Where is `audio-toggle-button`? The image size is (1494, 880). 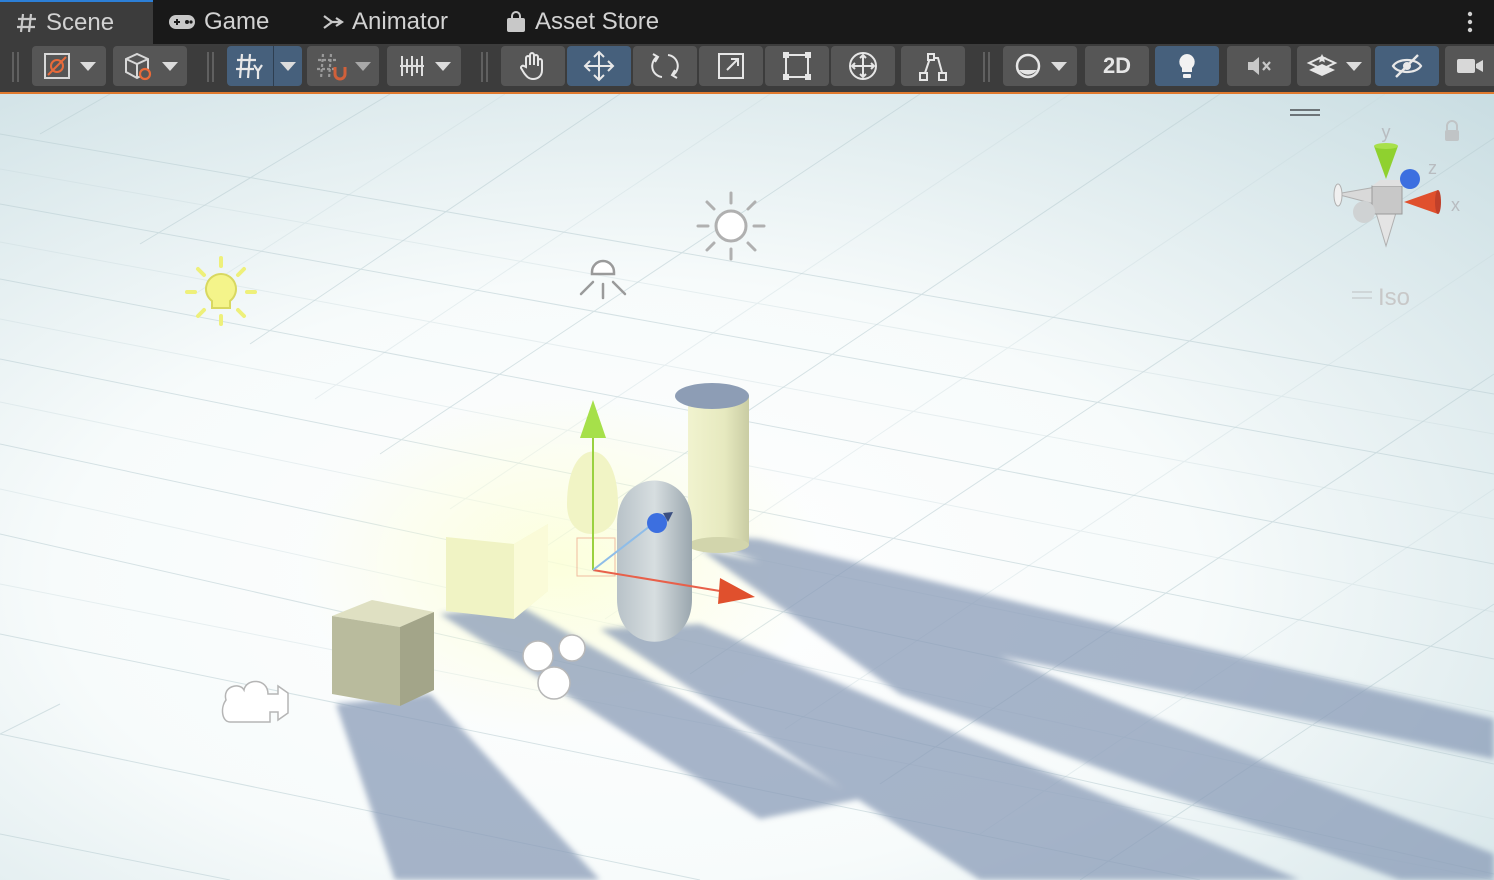 audio-toggle-button is located at coordinates (1259, 66).